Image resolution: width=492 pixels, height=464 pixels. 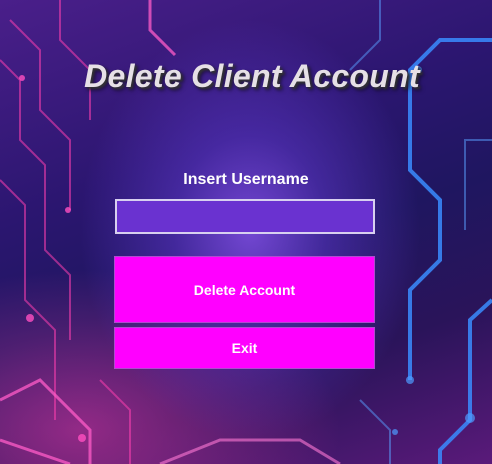 What do you see at coordinates (246, 179) in the screenshot?
I see `username-label: Insert Username` at bounding box center [246, 179].